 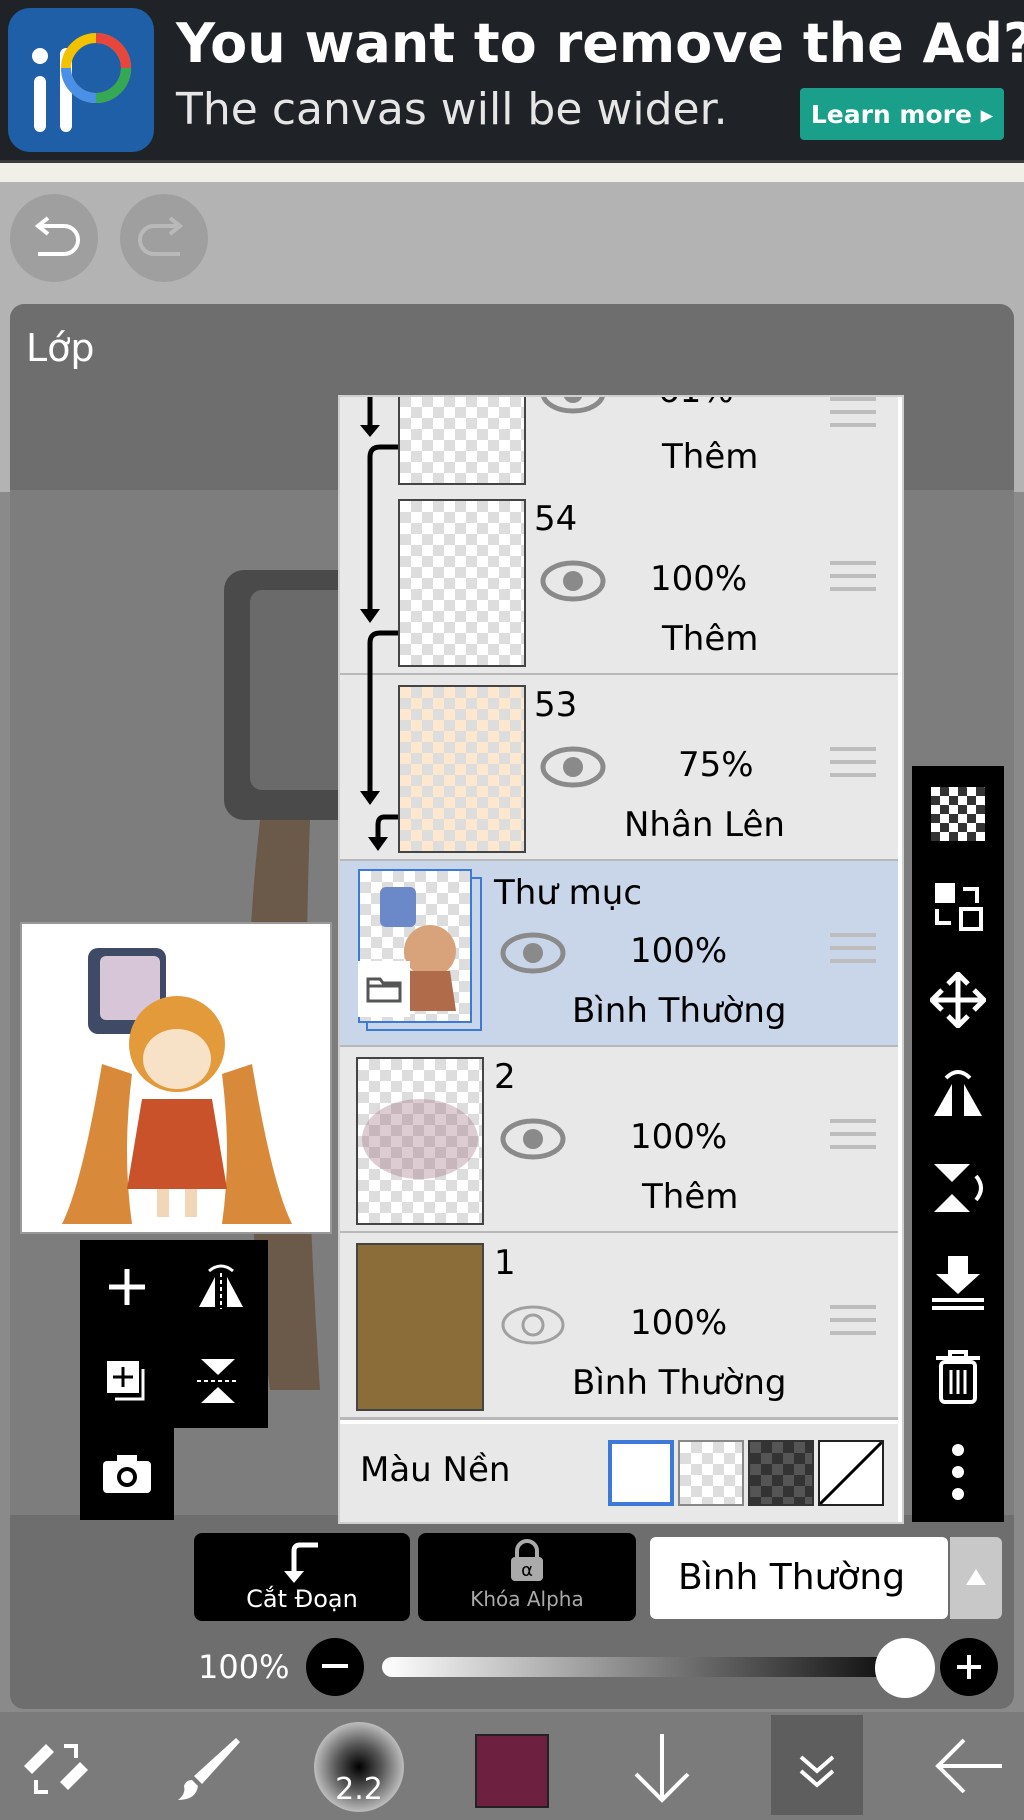 I want to click on alpha-lock-button: α Khóa Alpha, so click(x=527, y=1577).